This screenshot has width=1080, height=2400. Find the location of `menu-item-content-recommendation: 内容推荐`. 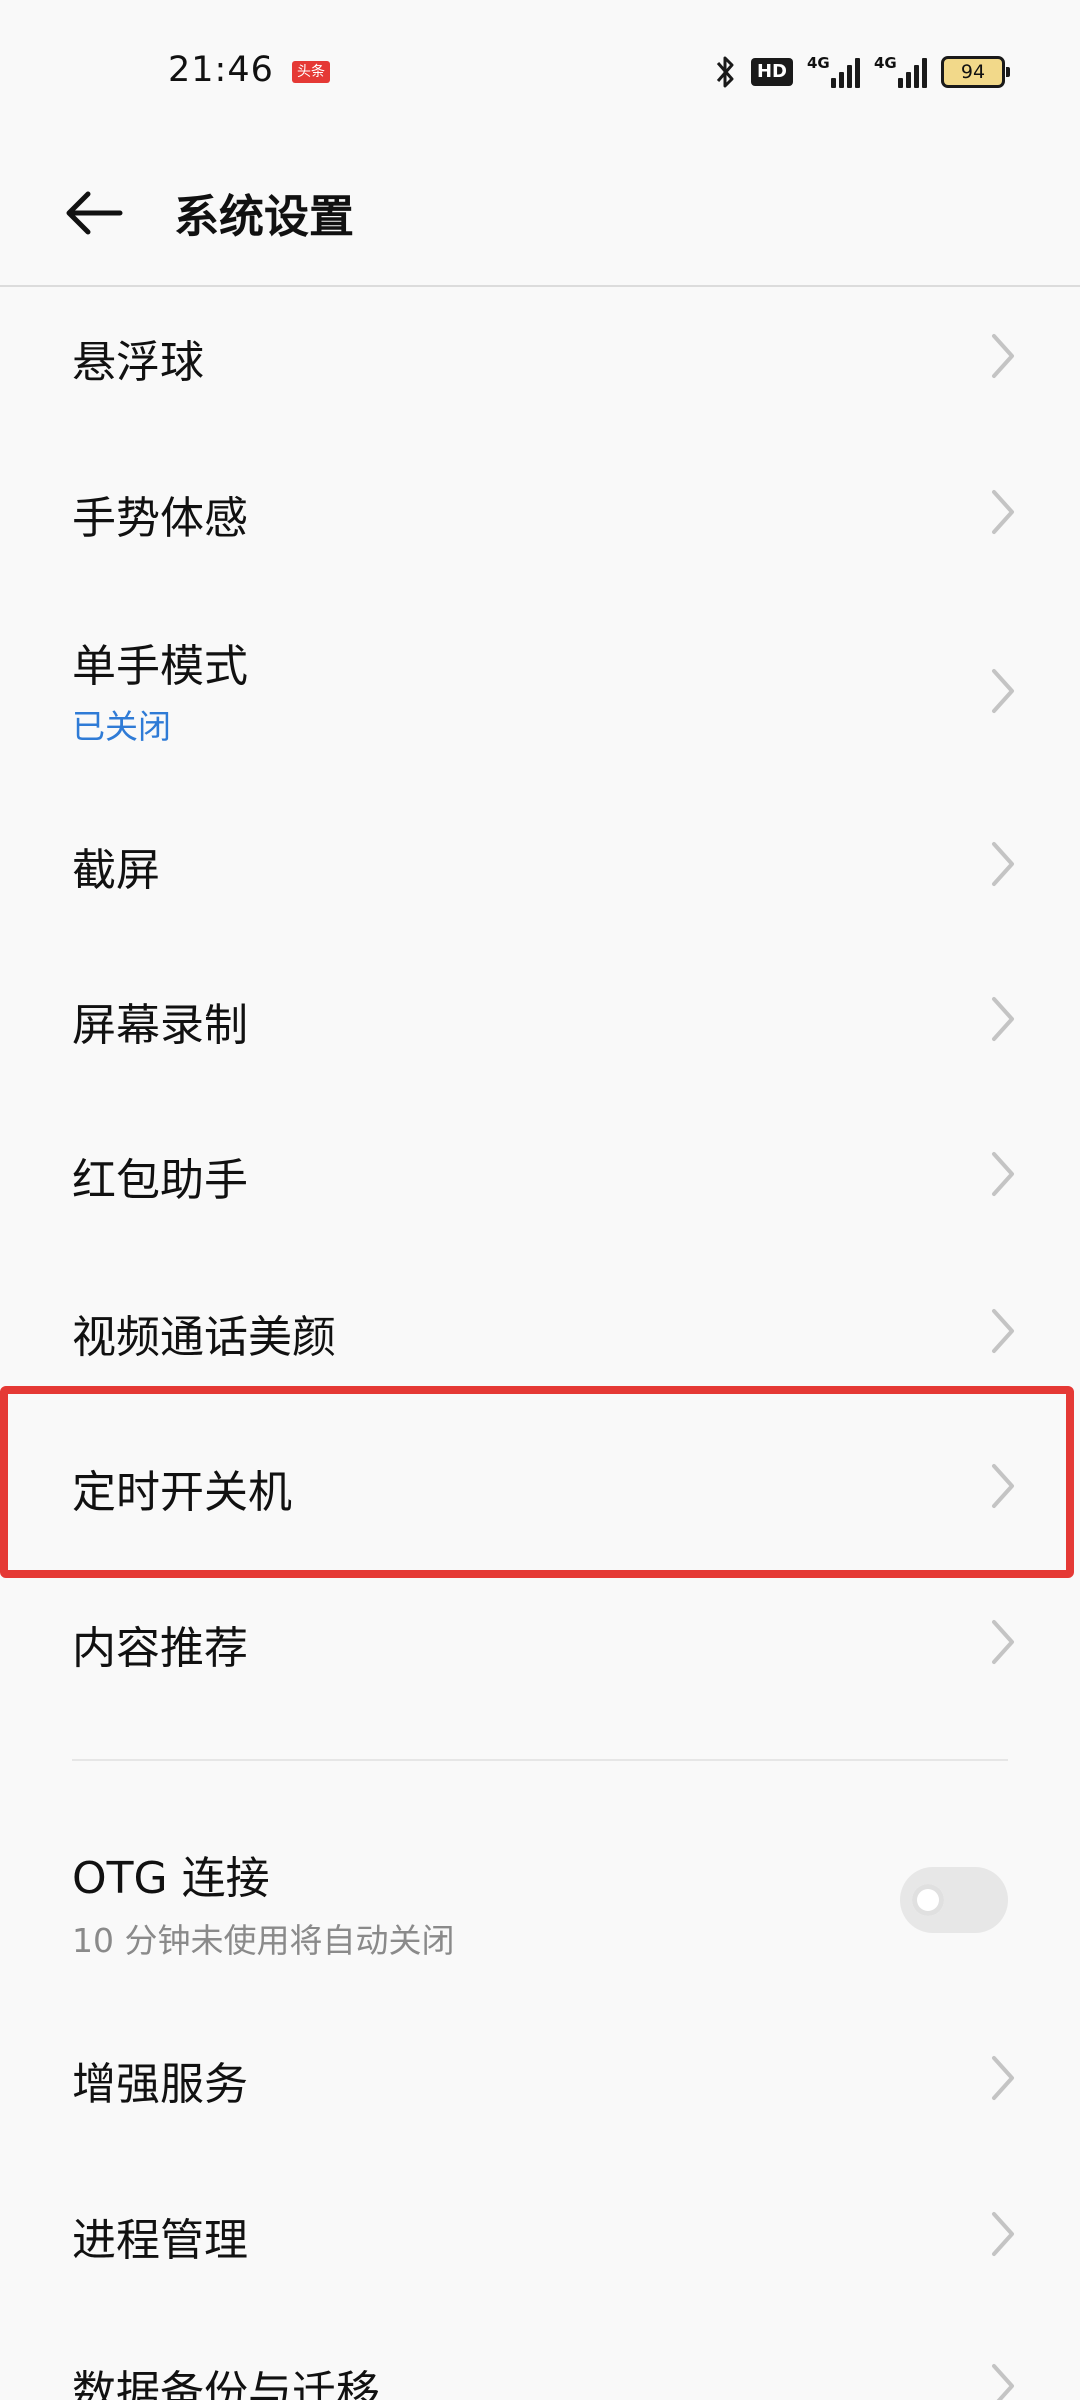

menu-item-content-recommendation: 内容推荐 is located at coordinates (540, 1641).